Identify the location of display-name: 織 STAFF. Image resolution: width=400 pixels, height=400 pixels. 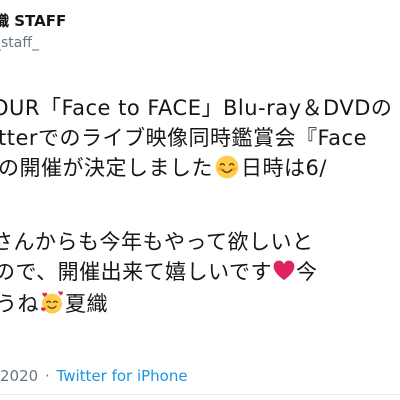
(33, 20).